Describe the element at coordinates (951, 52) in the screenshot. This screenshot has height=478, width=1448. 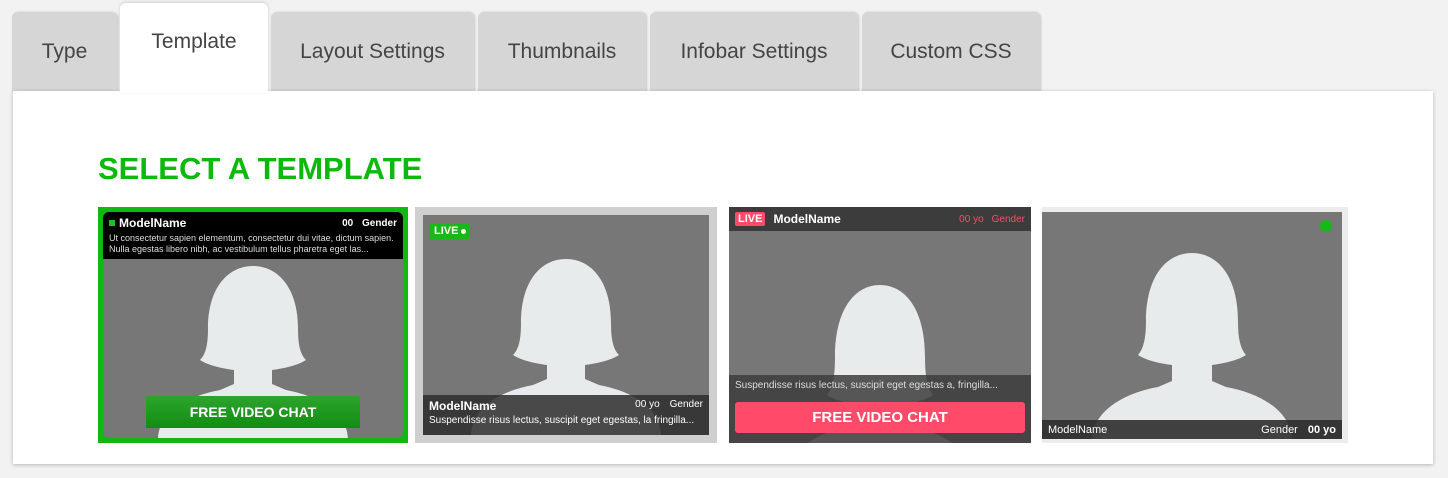
I see `tab-custom-css: Custom CSS` at that location.